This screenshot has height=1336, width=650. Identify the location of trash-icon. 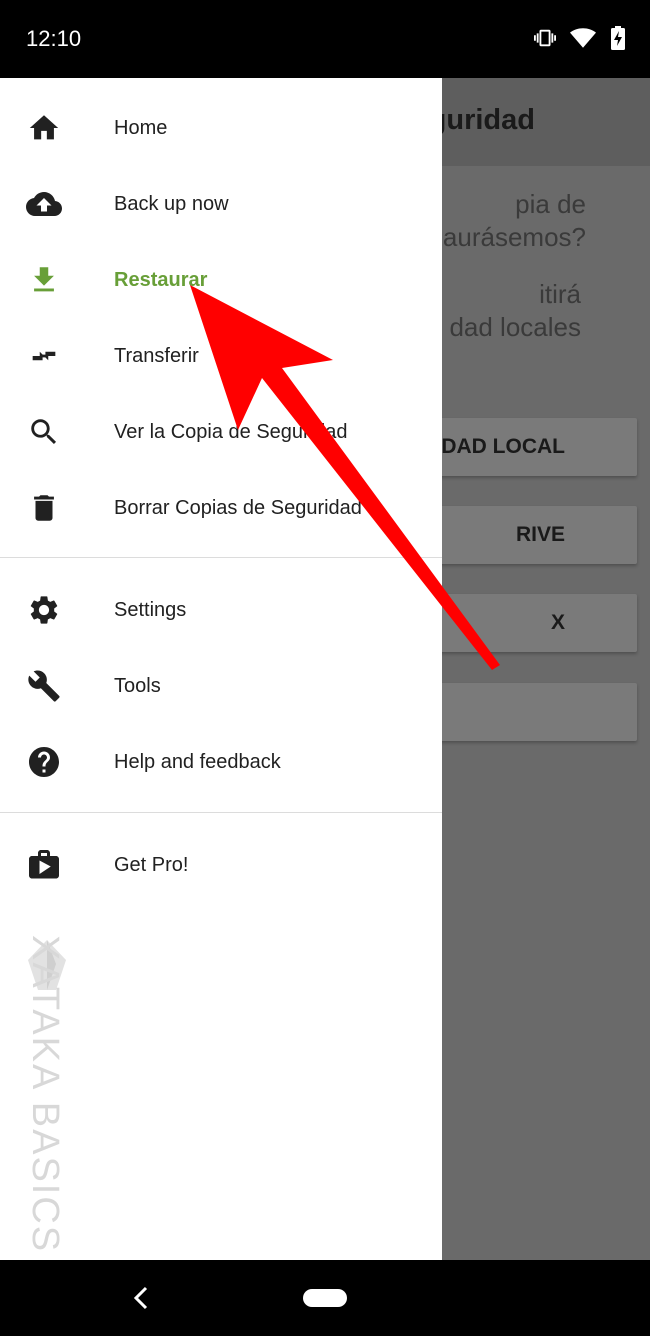
(44, 508).